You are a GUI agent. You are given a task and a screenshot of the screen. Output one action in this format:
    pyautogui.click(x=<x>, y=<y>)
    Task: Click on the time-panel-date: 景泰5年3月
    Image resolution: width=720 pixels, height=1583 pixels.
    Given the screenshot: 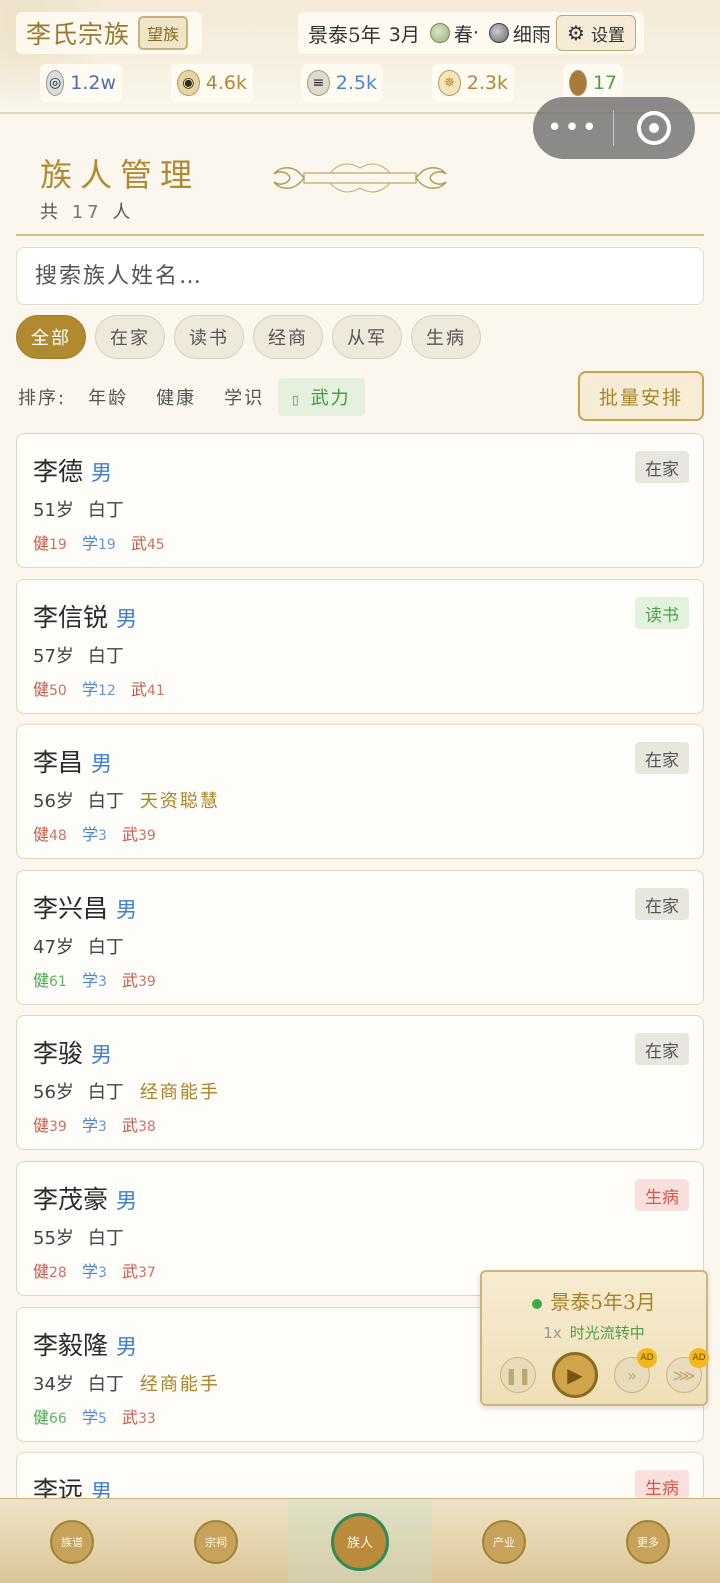 What is the action you would take?
    pyautogui.click(x=603, y=1302)
    